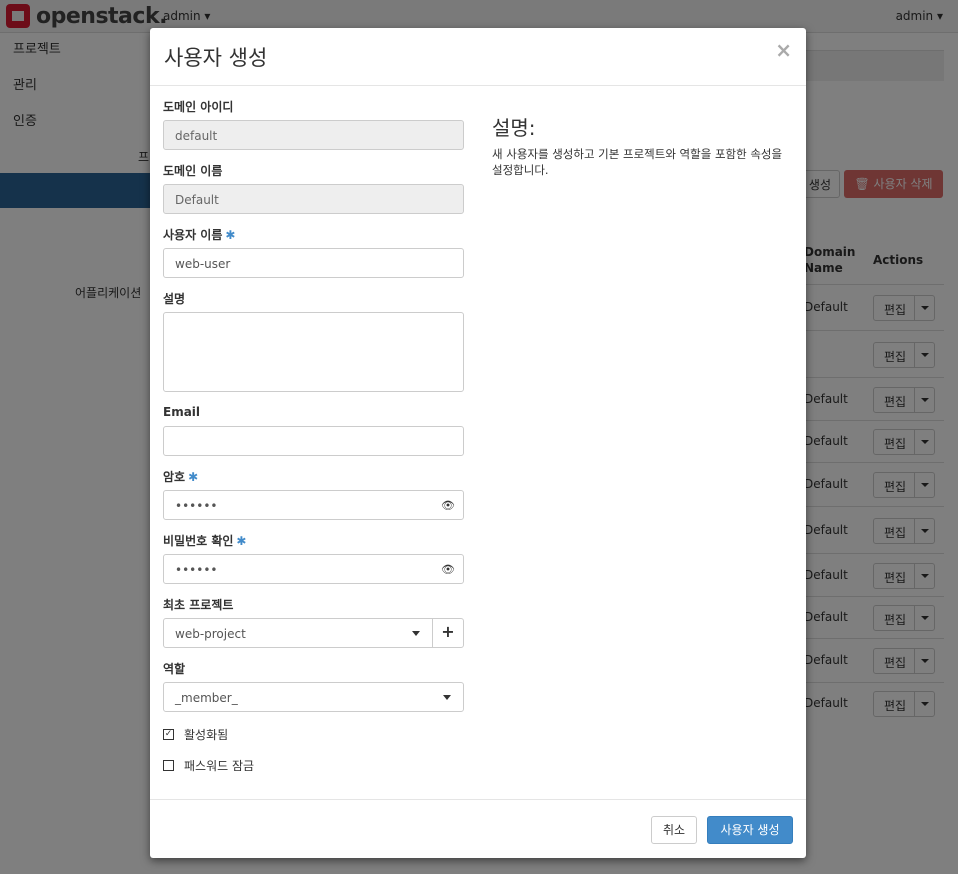 This screenshot has height=874, width=958. I want to click on confirm-password-label: 비밀번호 확인 ✱, so click(204, 540).